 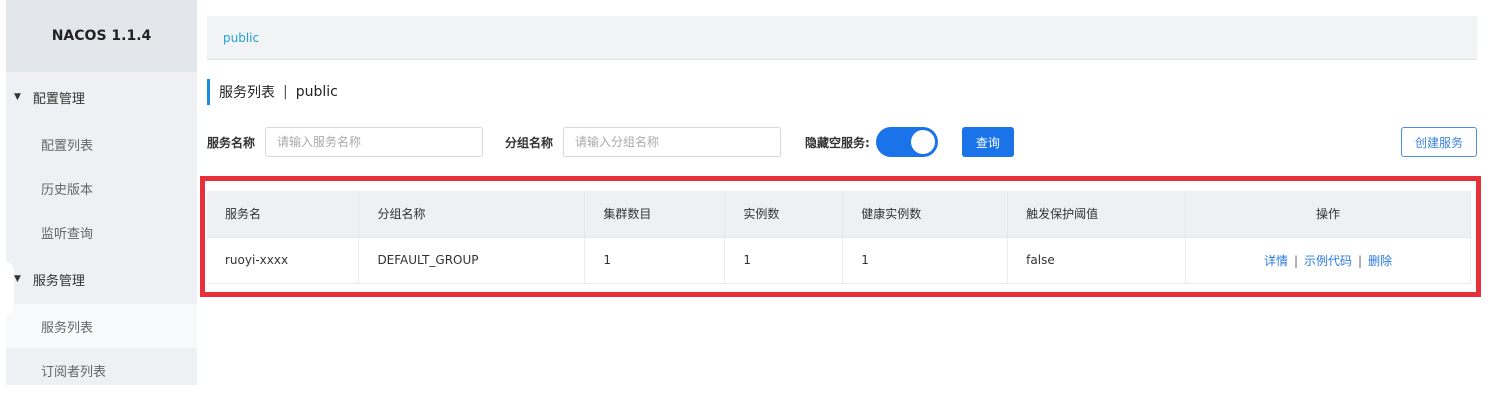 I want to click on group-name-label: 分组名称, so click(x=529, y=142).